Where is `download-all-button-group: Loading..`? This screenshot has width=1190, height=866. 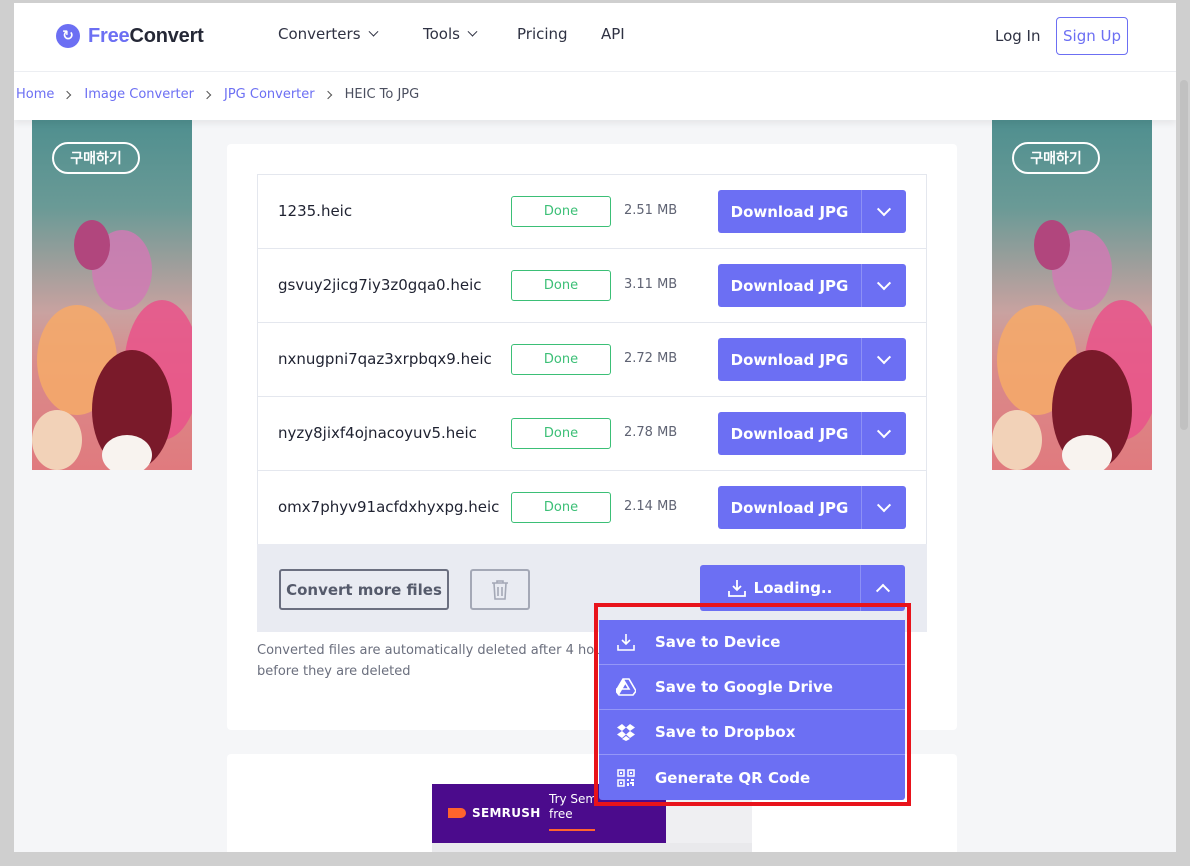
download-all-button-group: Loading.. is located at coordinates (802, 588).